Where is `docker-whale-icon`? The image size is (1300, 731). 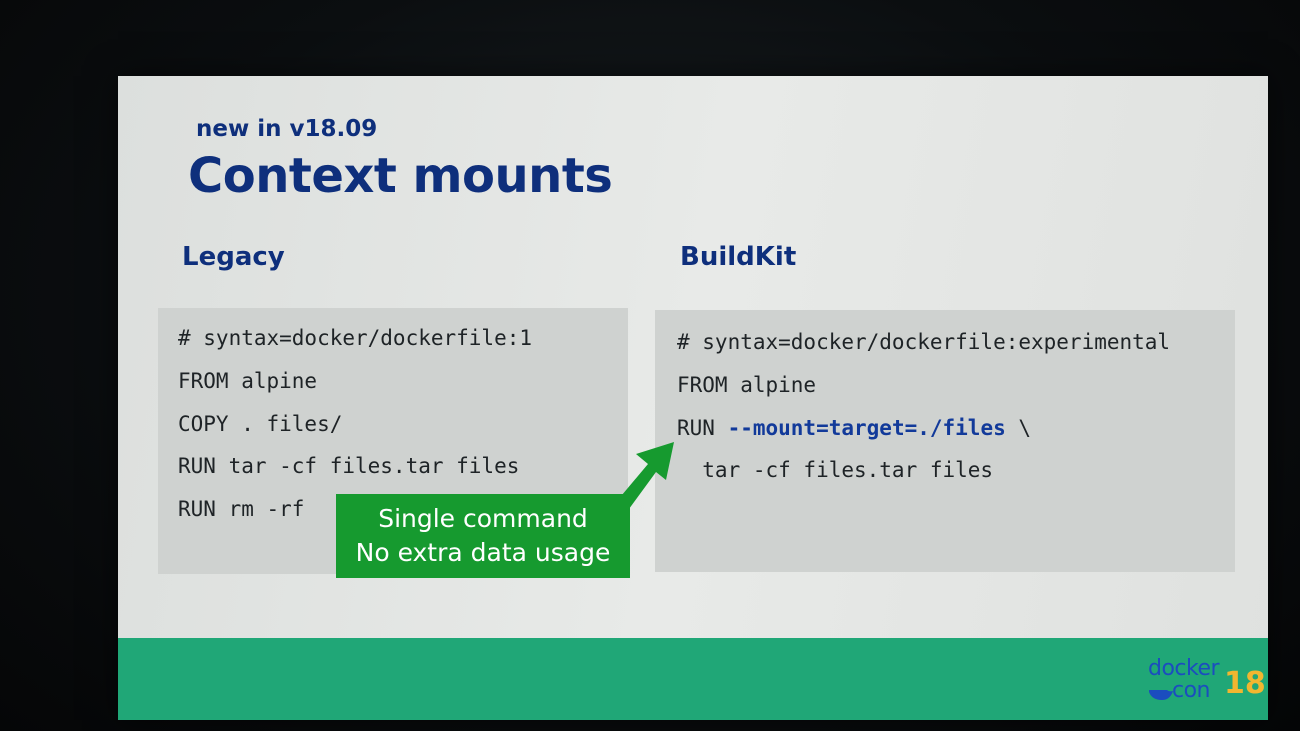
docker-whale-icon is located at coordinates (1161, 695).